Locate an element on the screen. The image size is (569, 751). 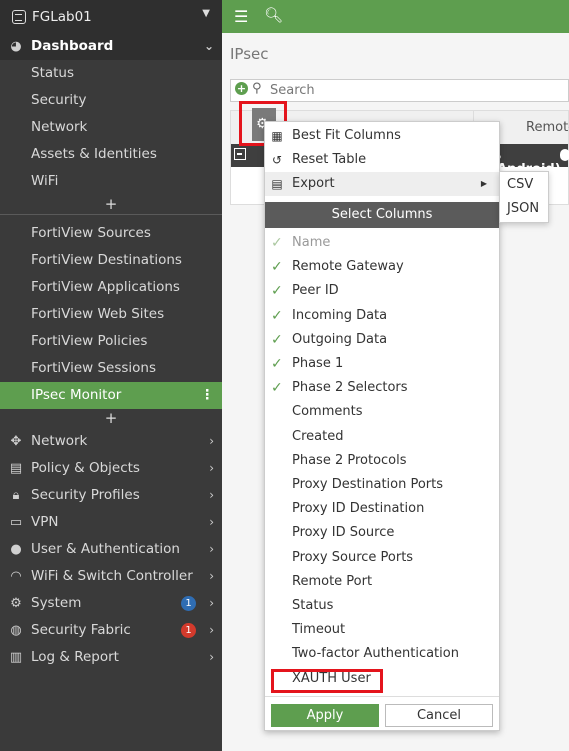
device-name: FGLab01 is located at coordinates (62, 16).